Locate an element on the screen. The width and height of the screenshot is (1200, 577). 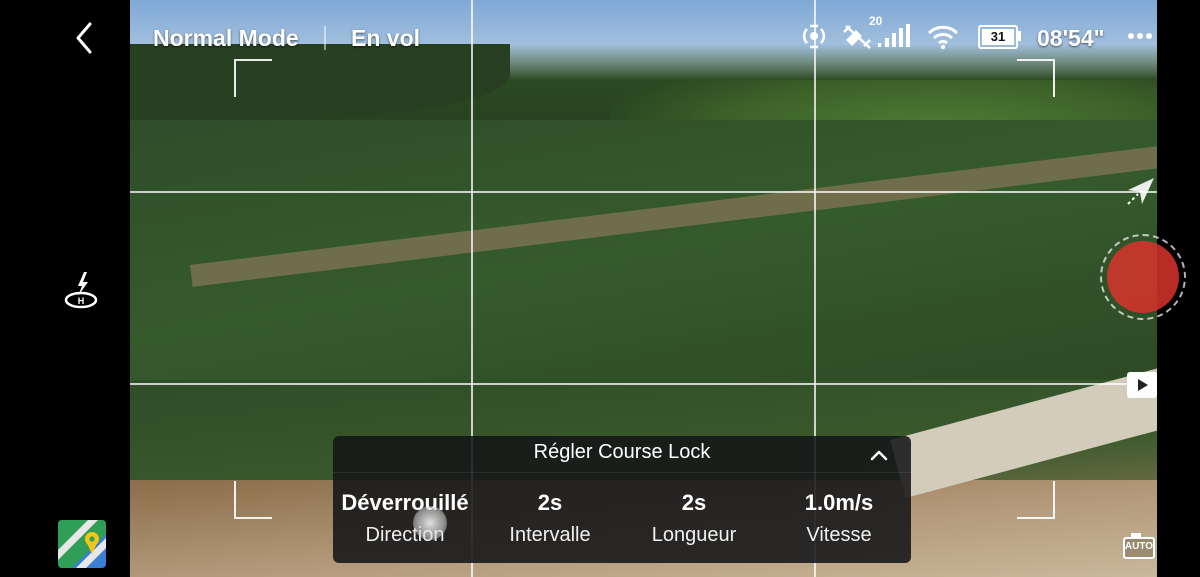
battery-level: 31 is located at coordinates (998, 37).